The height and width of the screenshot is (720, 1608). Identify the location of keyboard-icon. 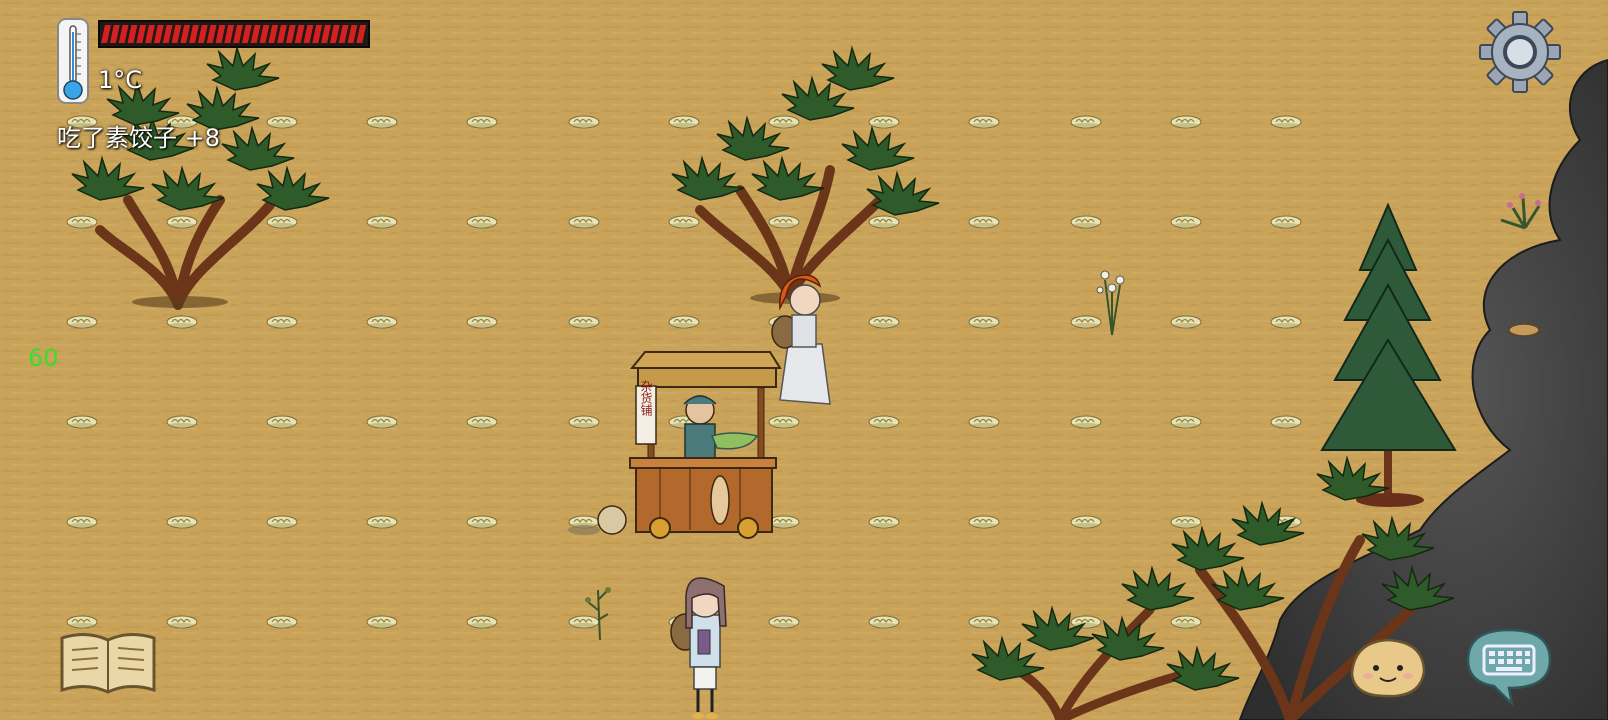
(1509, 666).